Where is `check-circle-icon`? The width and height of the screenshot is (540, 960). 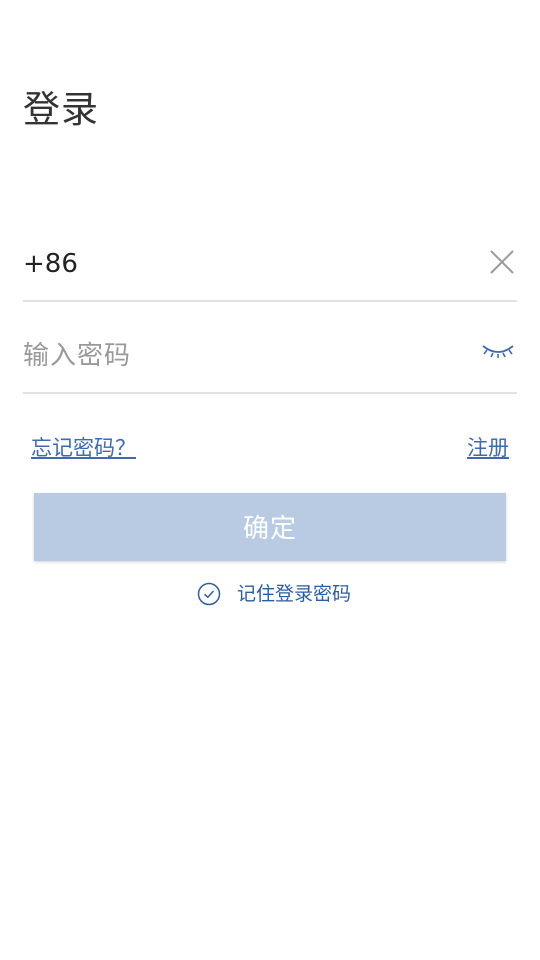 check-circle-icon is located at coordinates (209, 594).